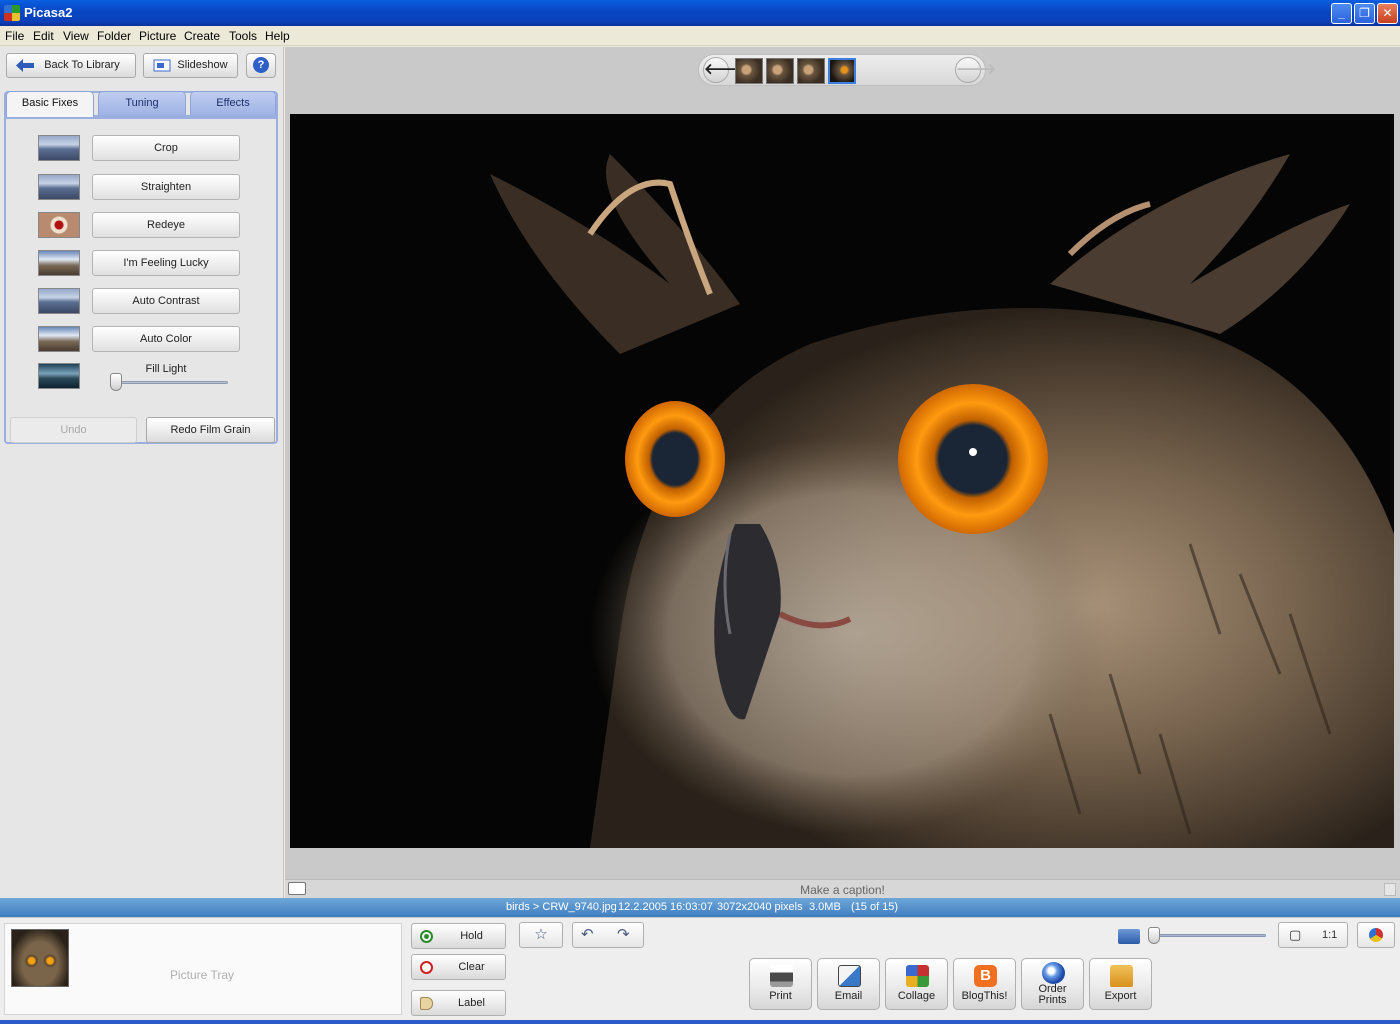  I want to click on blogthis-label: BlogThis!, so click(984, 996).